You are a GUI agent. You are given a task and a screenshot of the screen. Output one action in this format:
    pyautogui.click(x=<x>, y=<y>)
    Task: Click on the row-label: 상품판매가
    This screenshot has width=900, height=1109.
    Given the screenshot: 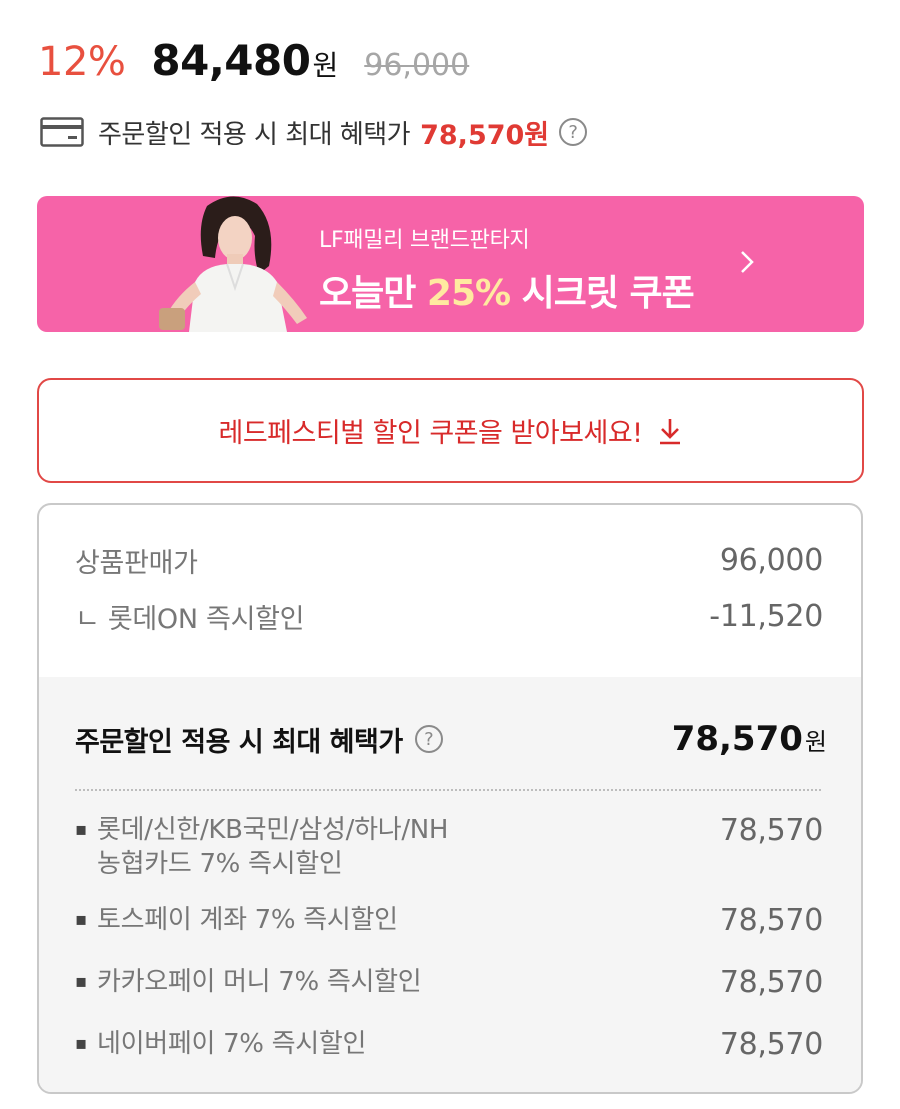 What is the action you would take?
    pyautogui.click(x=136, y=563)
    